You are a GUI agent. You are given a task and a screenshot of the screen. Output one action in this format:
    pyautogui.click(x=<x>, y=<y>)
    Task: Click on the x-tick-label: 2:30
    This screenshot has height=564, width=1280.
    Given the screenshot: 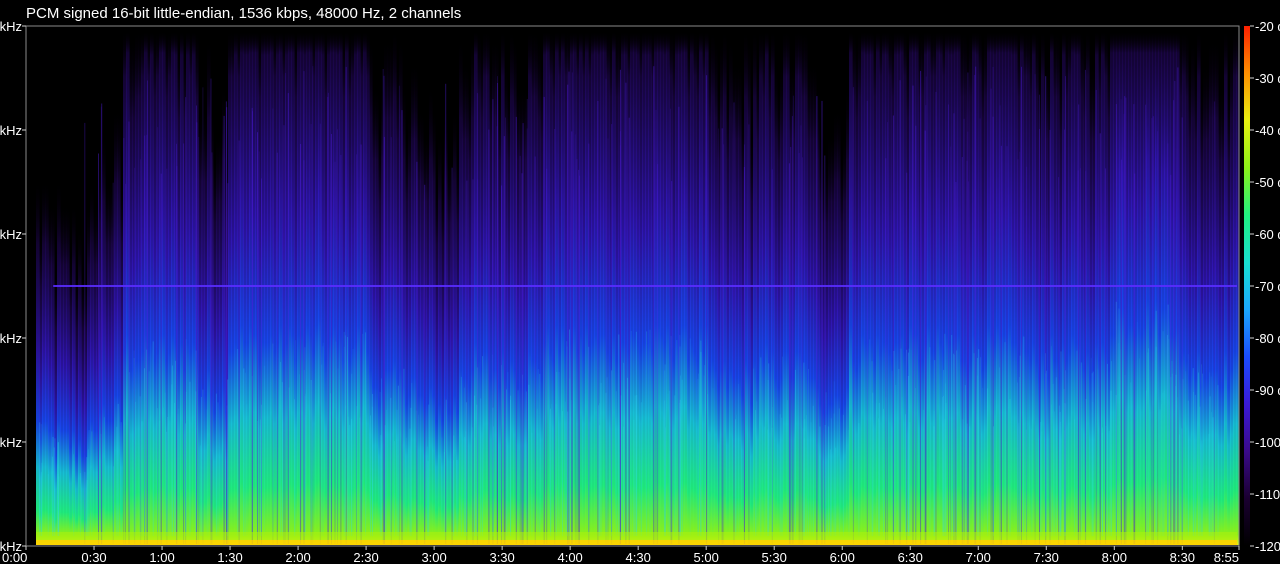 What is the action you would take?
    pyautogui.click(x=365, y=557)
    